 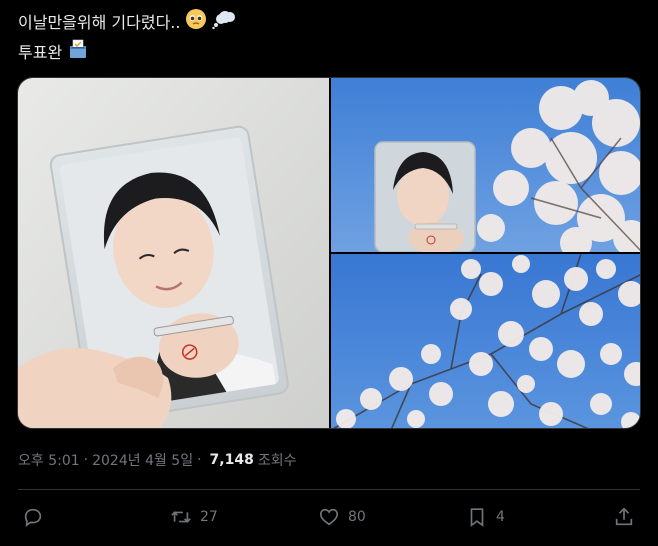 I want to click on tweet-text-line-2: 투표완, so click(x=127, y=53).